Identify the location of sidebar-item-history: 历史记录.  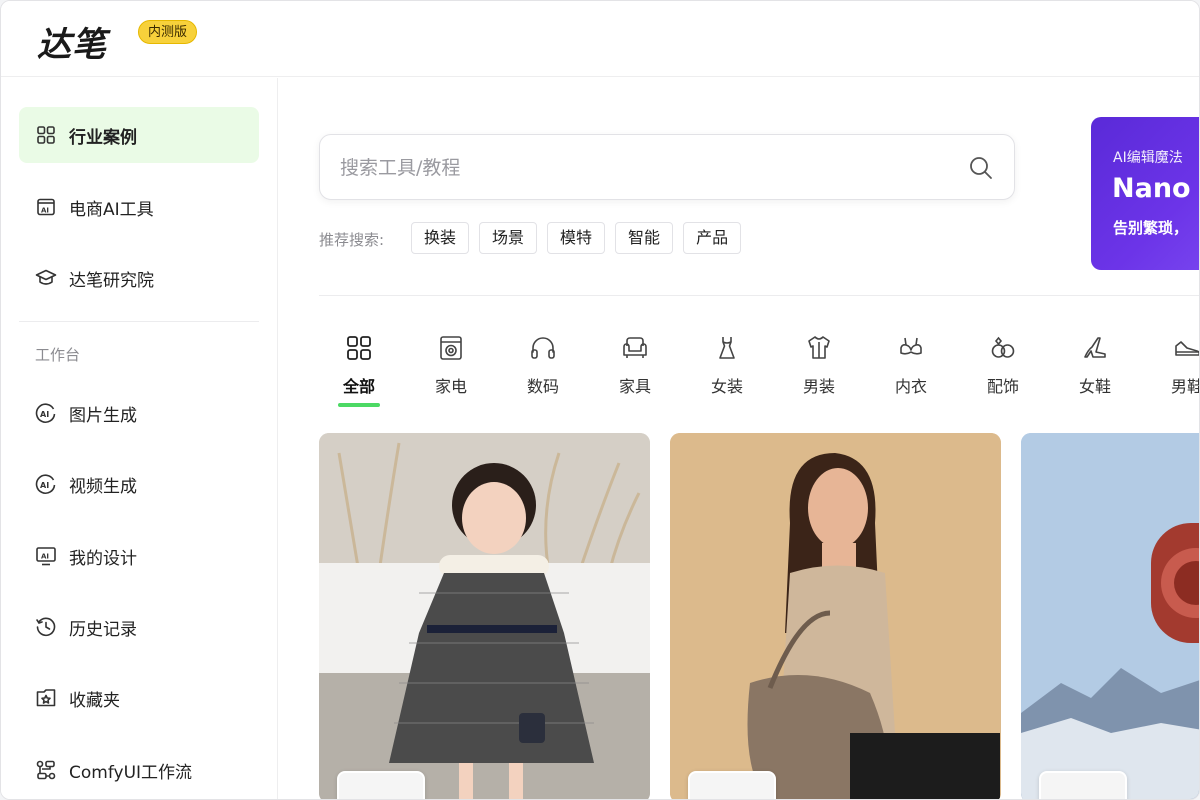
(139, 627).